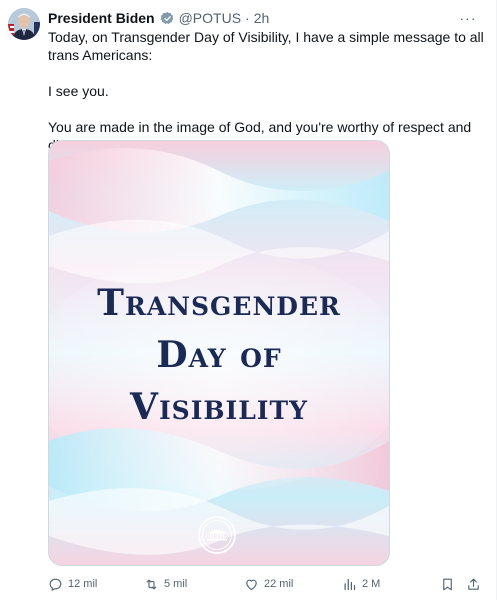 This screenshot has height=600, width=497. What do you see at coordinates (210, 18) in the screenshot?
I see `author-handle: @POTUS` at bounding box center [210, 18].